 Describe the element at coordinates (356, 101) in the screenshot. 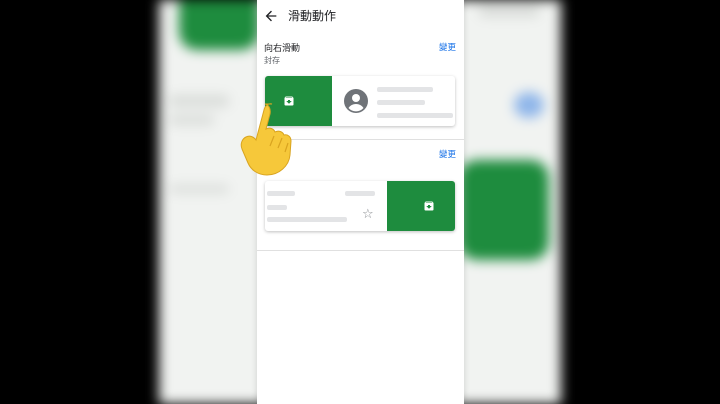

I see `avatar-icon` at that location.